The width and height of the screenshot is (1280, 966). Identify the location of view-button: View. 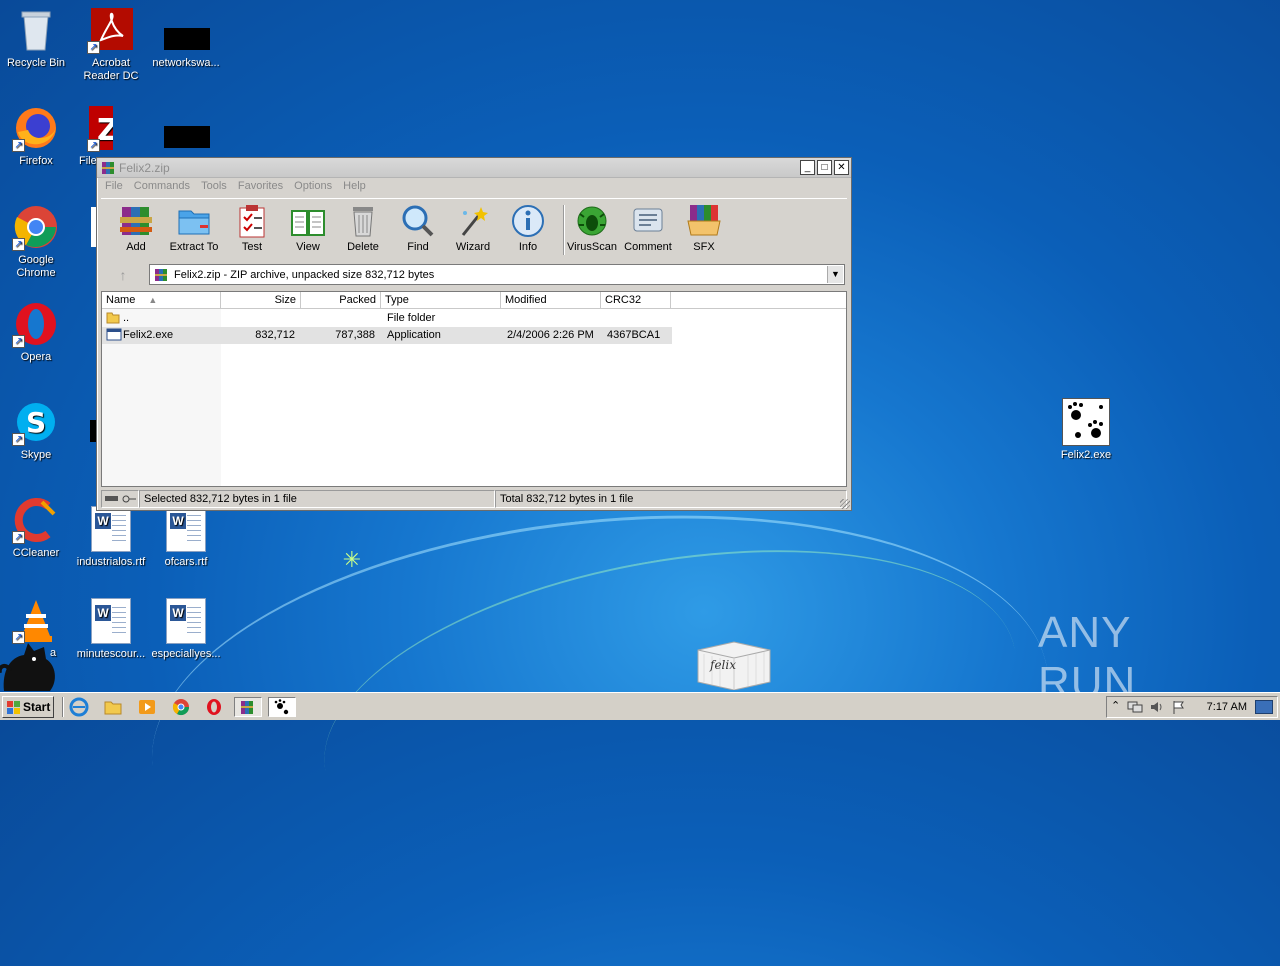
(308, 228).